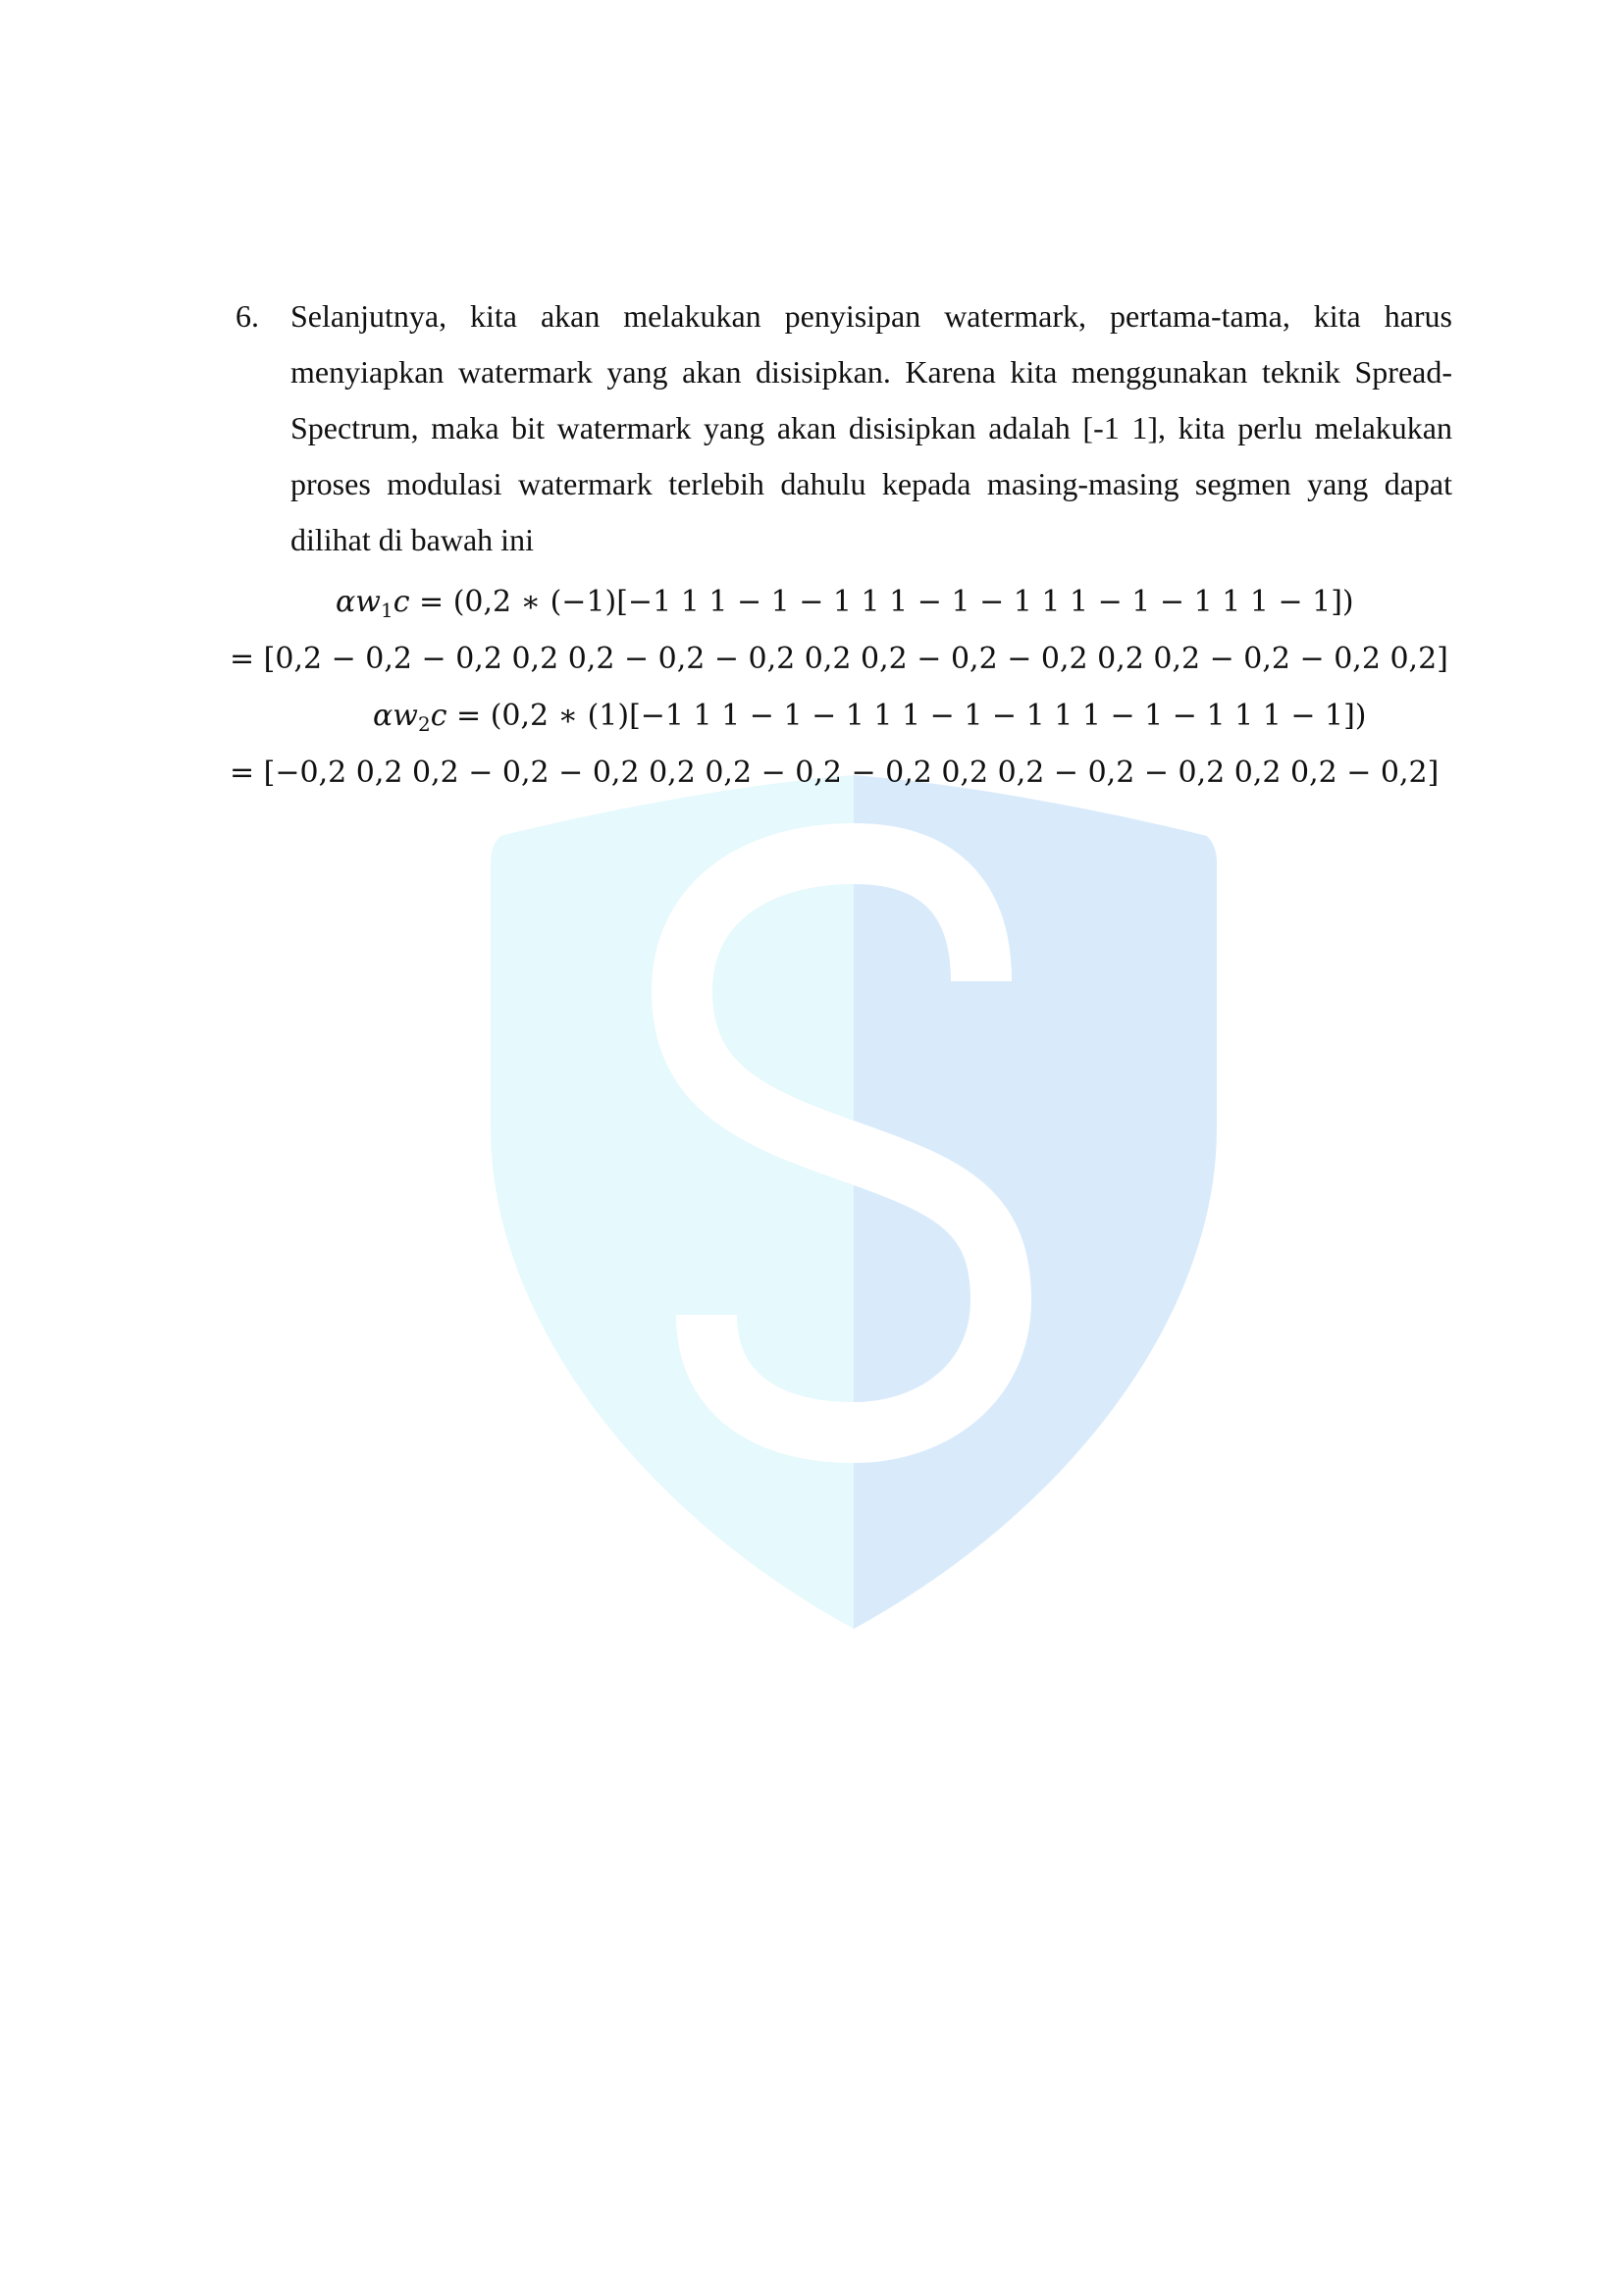 This screenshot has width=1624, height=2295. I want to click on item-number: 6., so click(247, 316).